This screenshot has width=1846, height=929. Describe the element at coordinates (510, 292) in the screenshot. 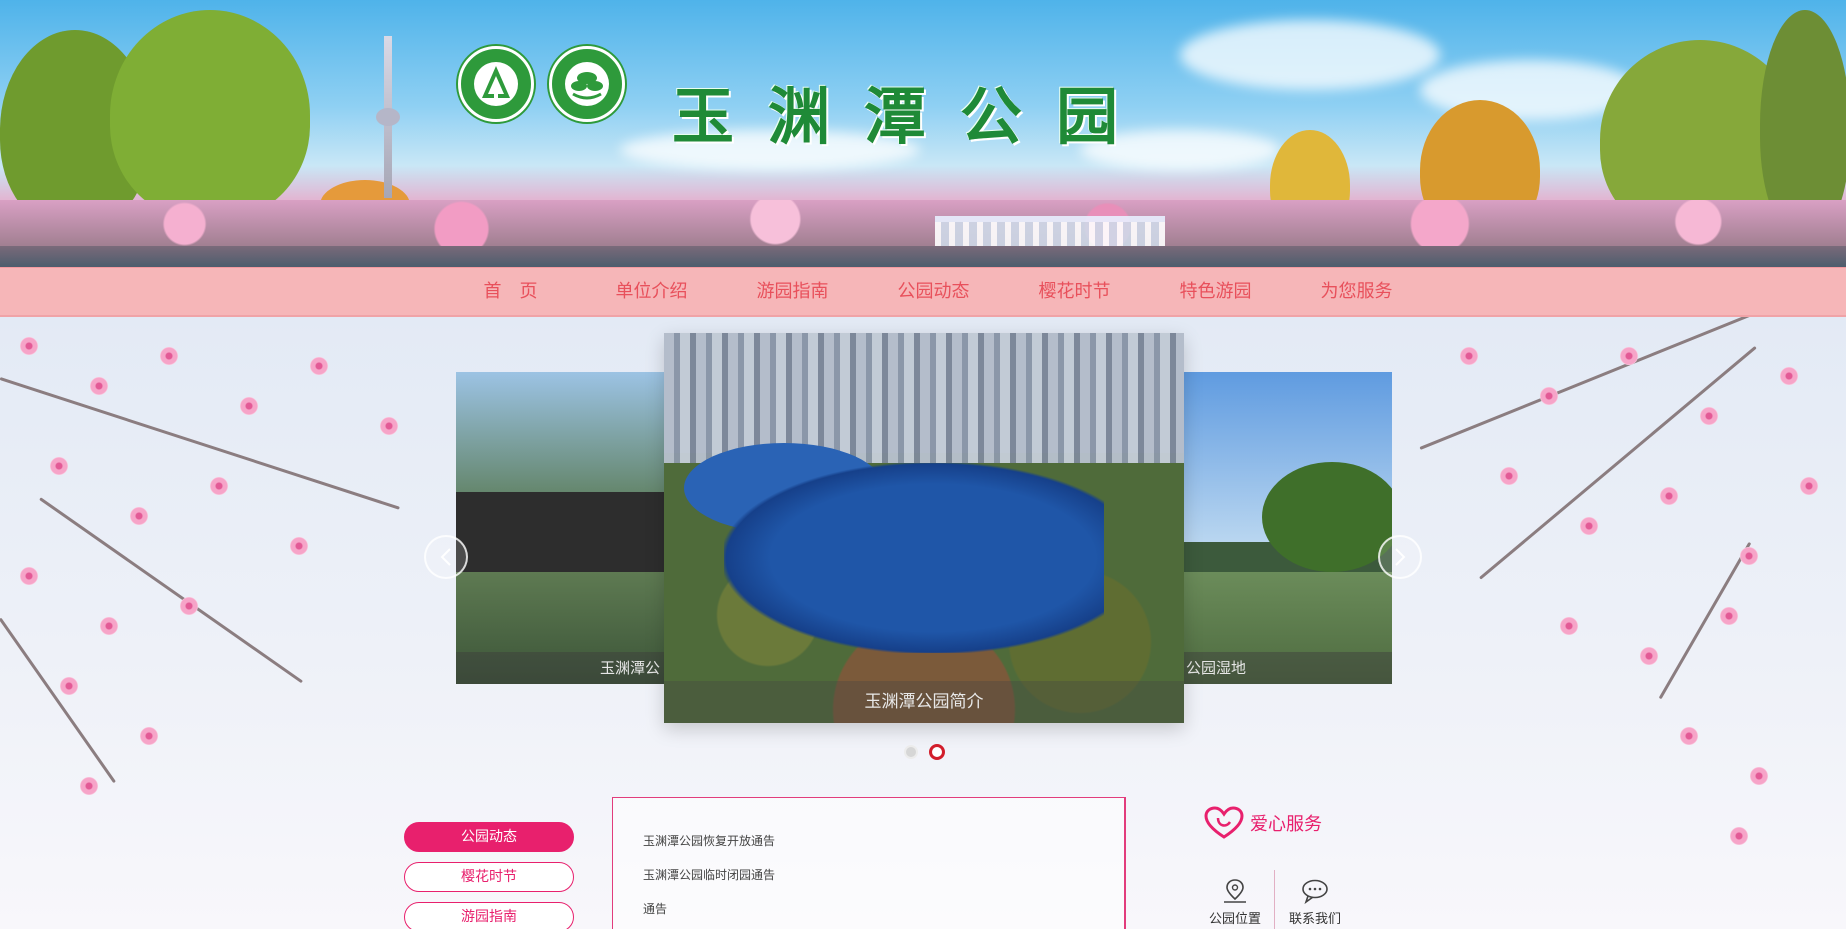

I see `nav-item-home: 首 页` at that location.